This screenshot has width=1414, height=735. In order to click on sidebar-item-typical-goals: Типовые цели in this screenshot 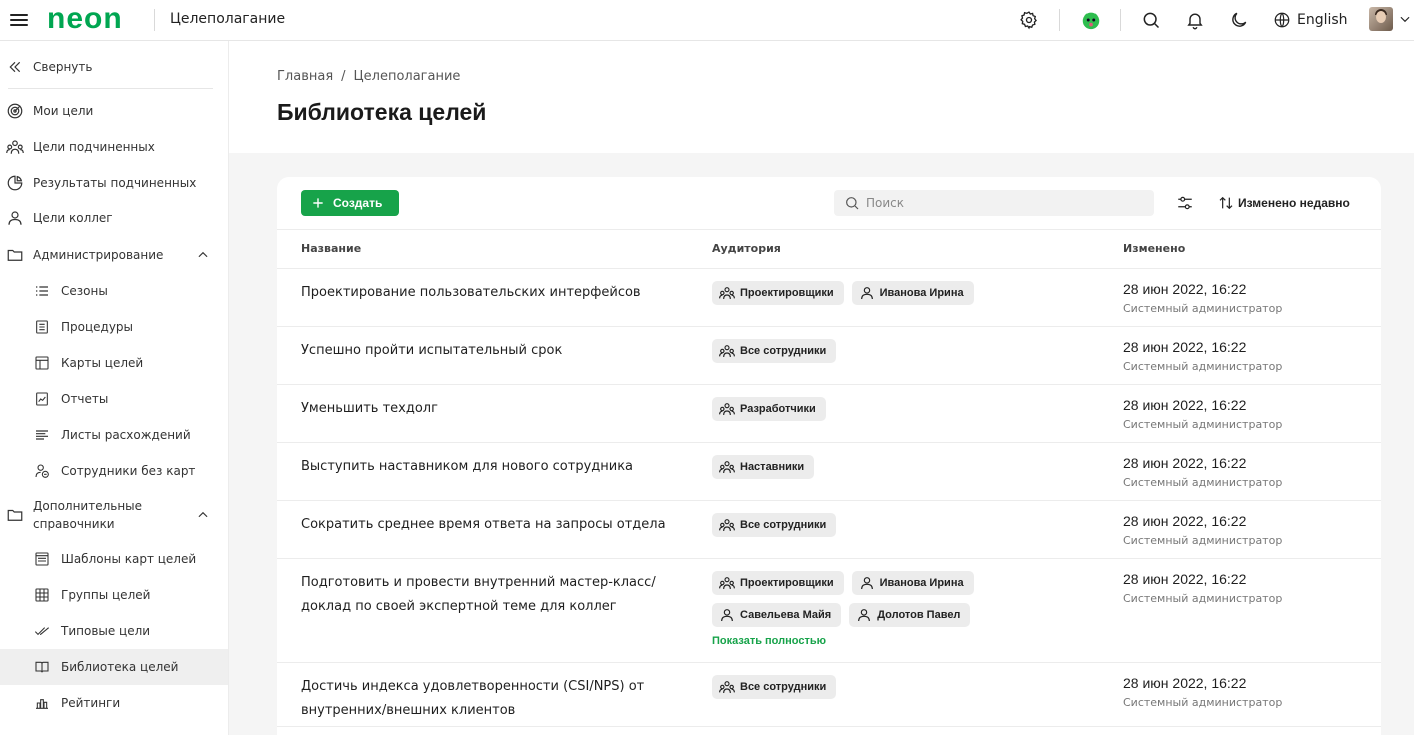, I will do `click(114, 631)`.